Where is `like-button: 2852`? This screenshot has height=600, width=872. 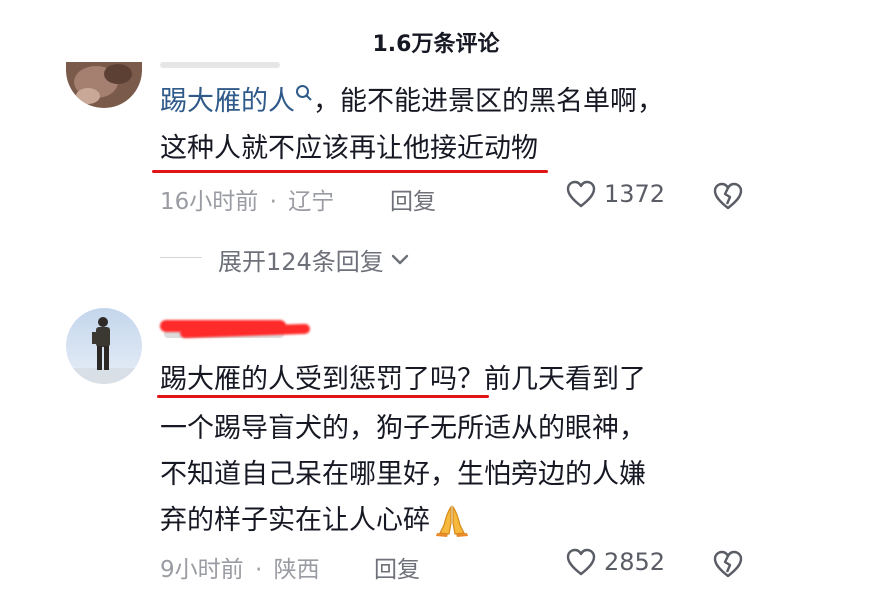
like-button: 2852 is located at coordinates (615, 562).